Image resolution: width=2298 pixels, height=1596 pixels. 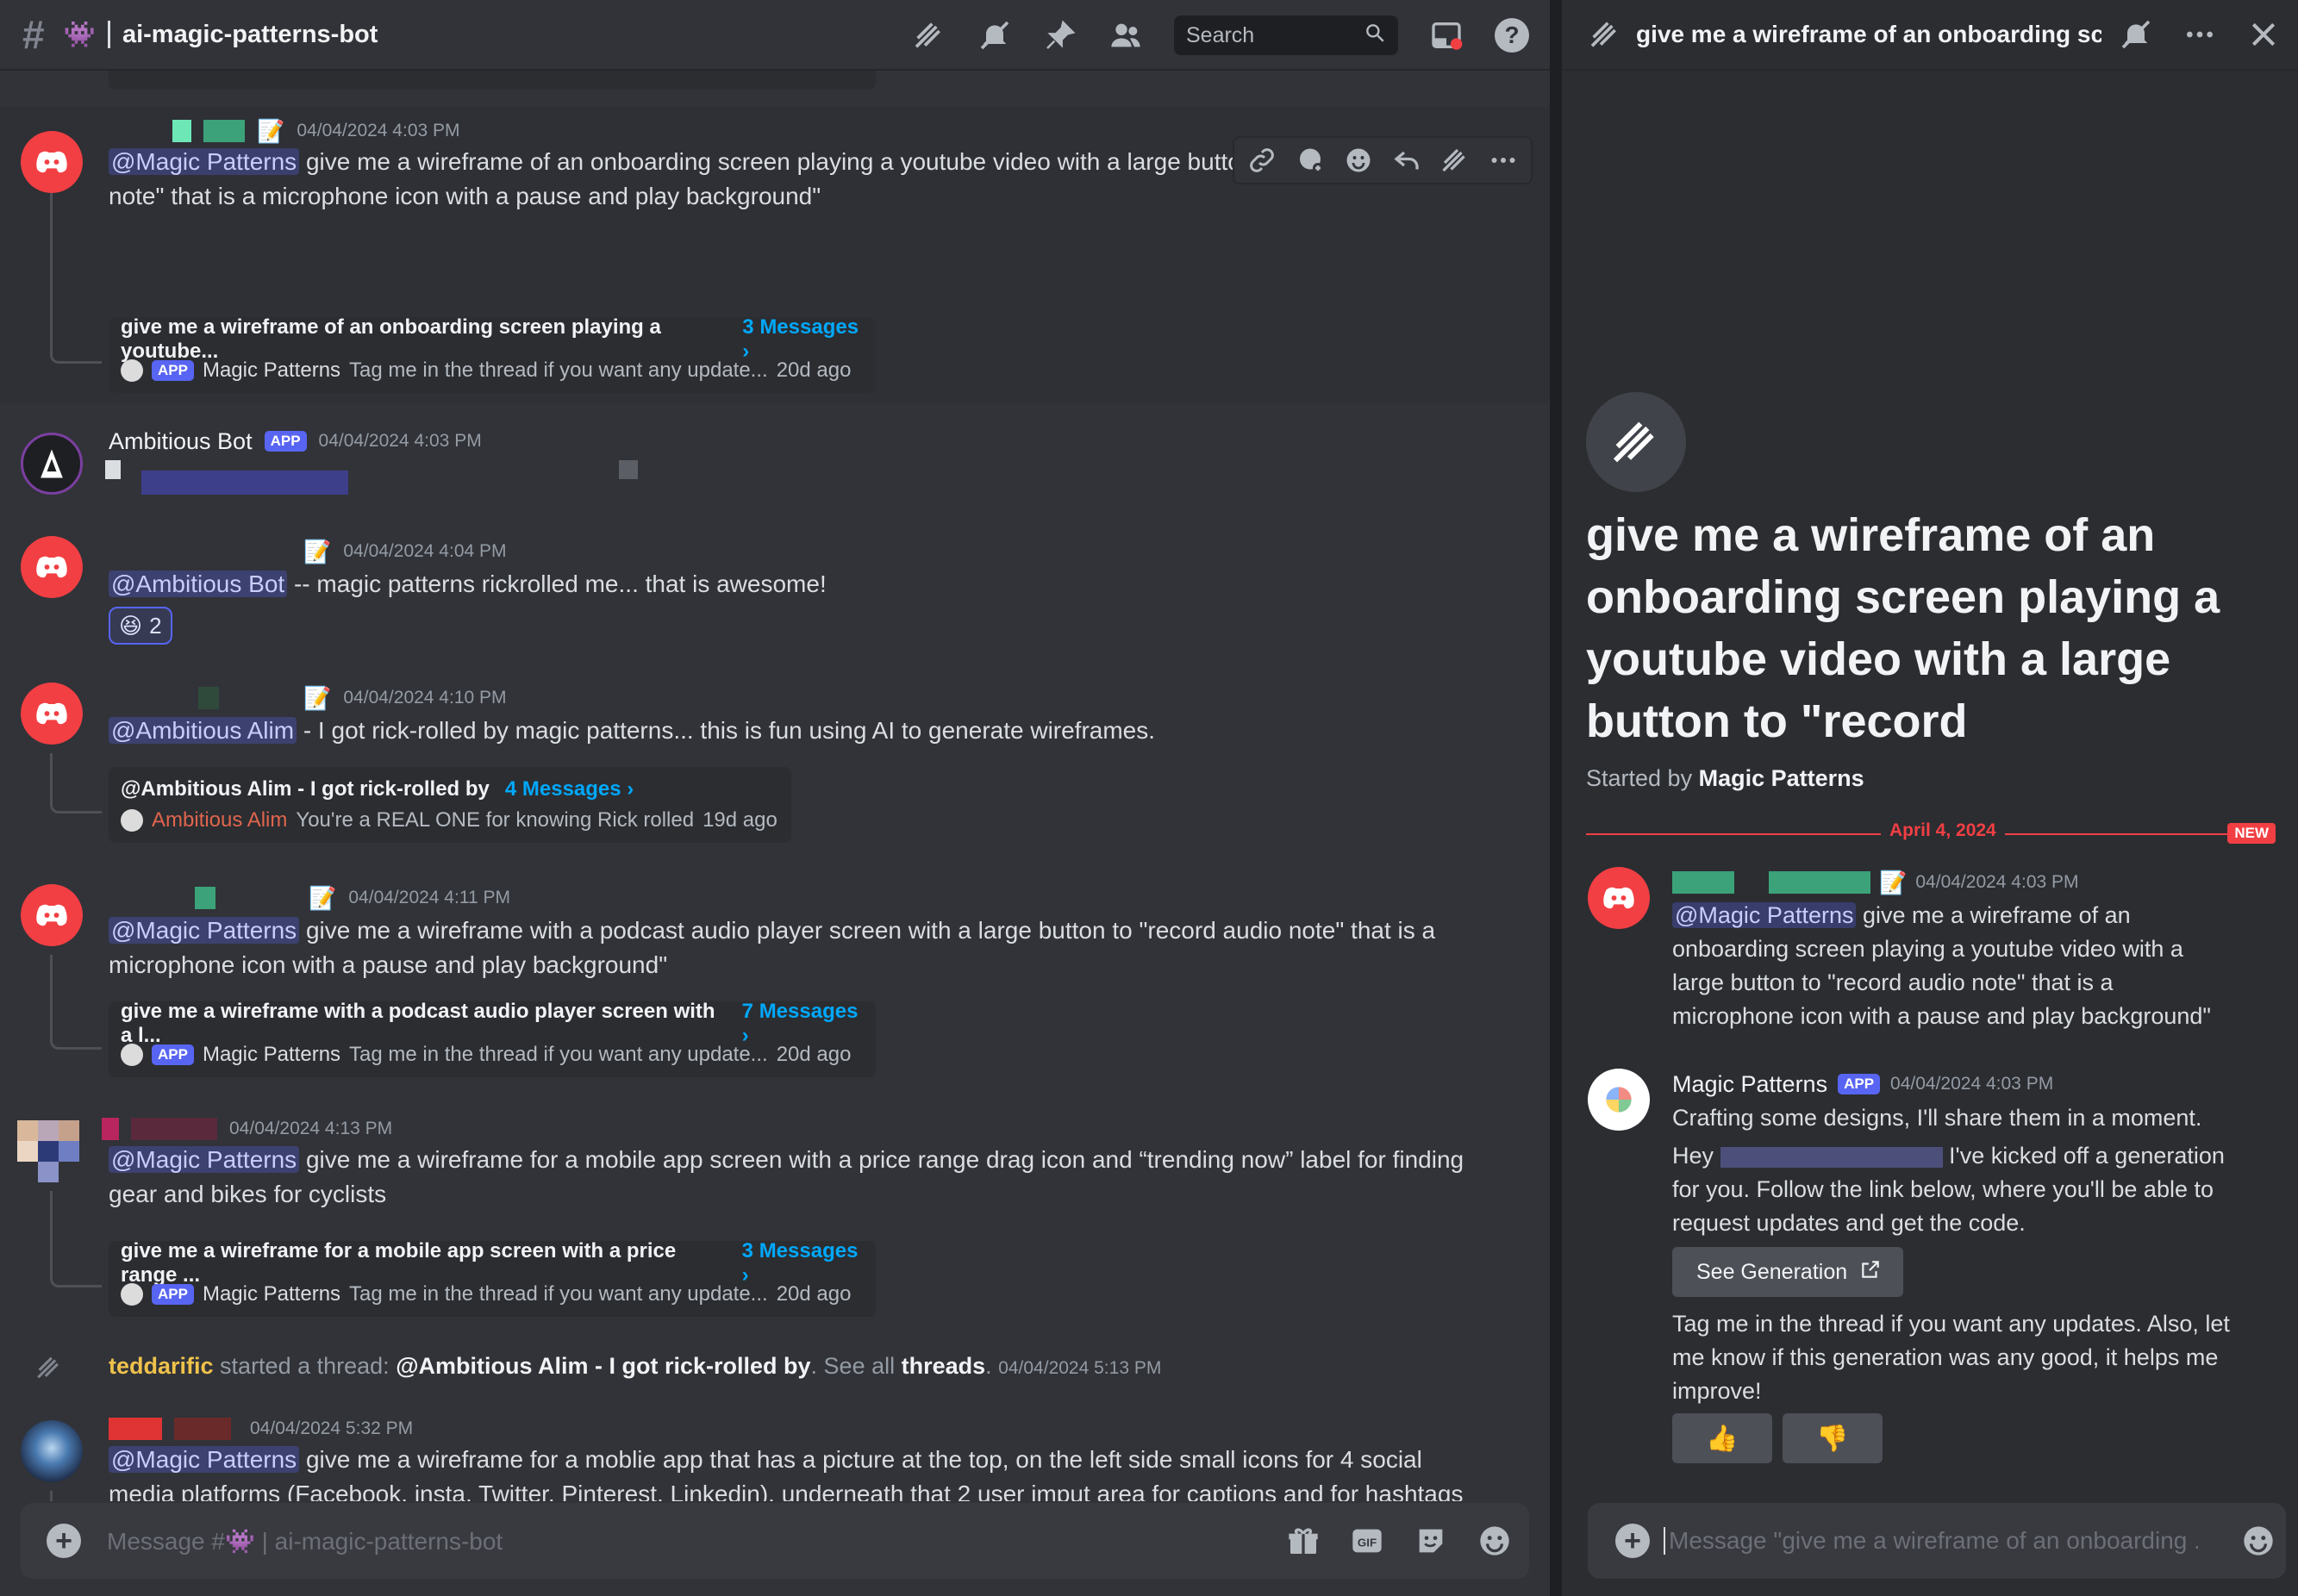 I want to click on thread-name: @Ambitious Alim - I got rick-rolled by, so click(x=305, y=789).